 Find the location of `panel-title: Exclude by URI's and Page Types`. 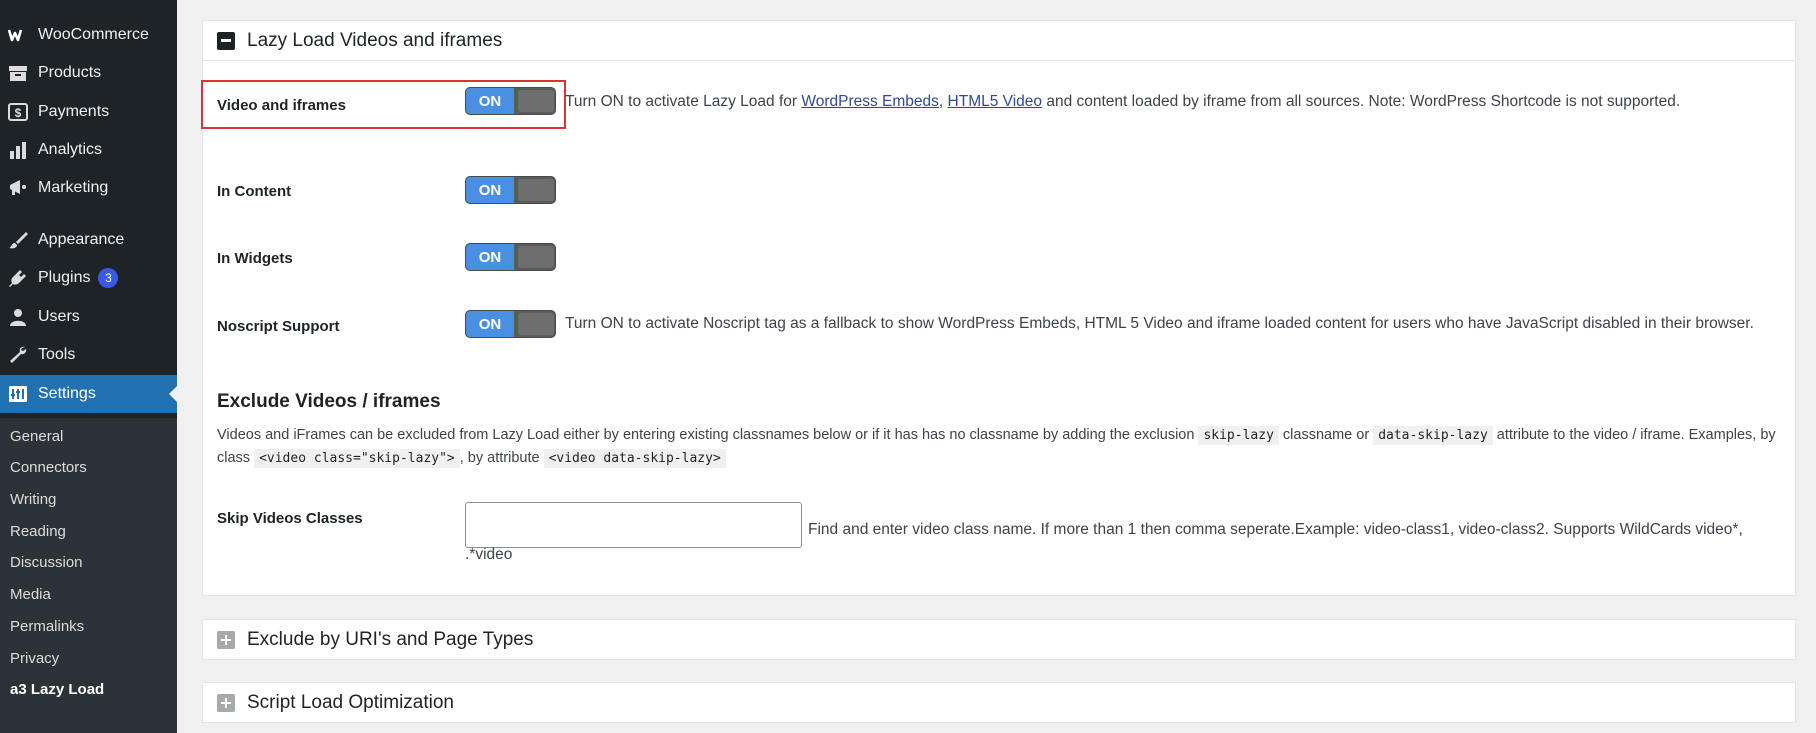

panel-title: Exclude by URI's and Page Types is located at coordinates (390, 639).